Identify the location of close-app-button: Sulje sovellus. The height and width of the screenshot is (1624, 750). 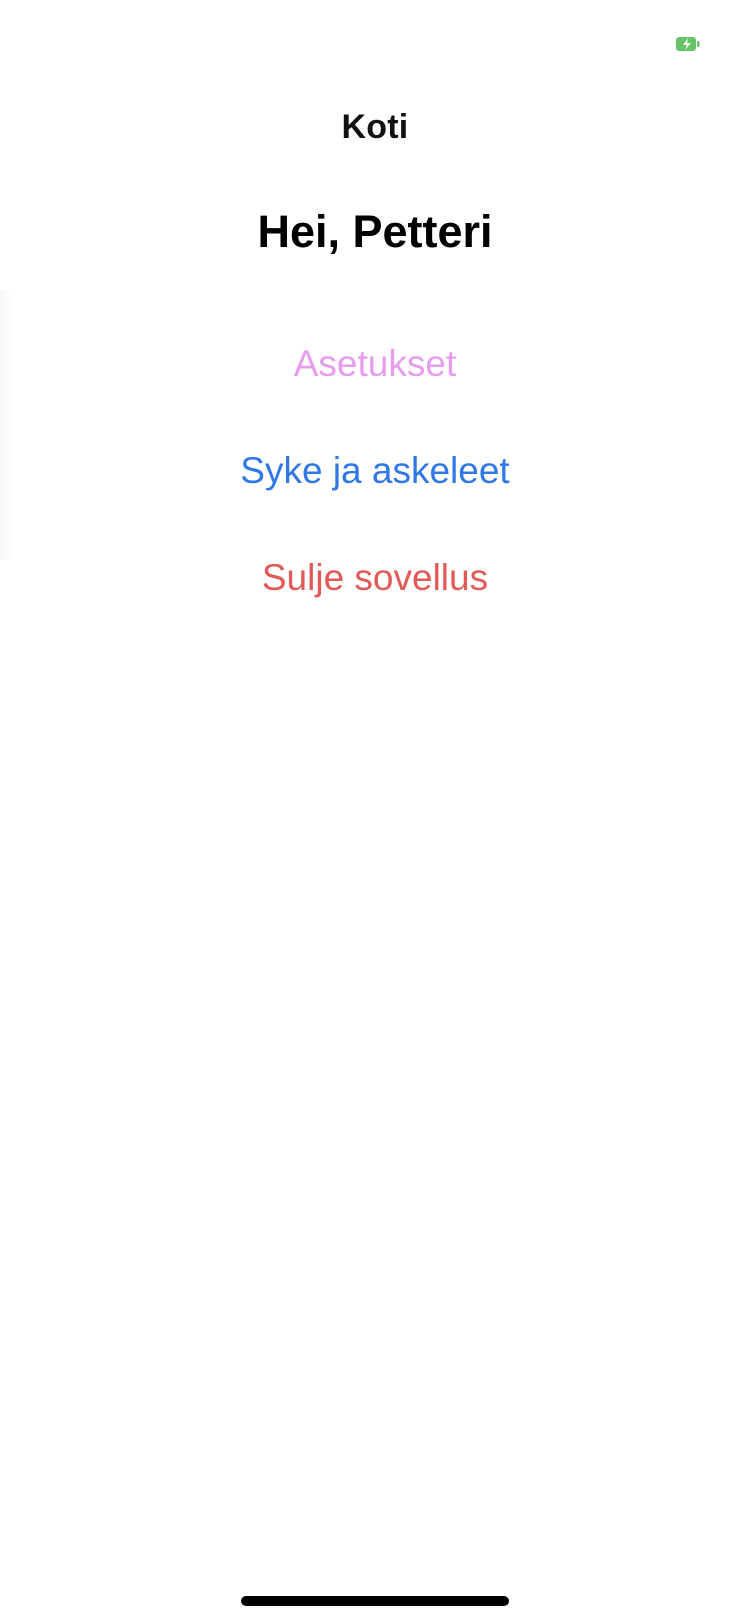
(375, 578).